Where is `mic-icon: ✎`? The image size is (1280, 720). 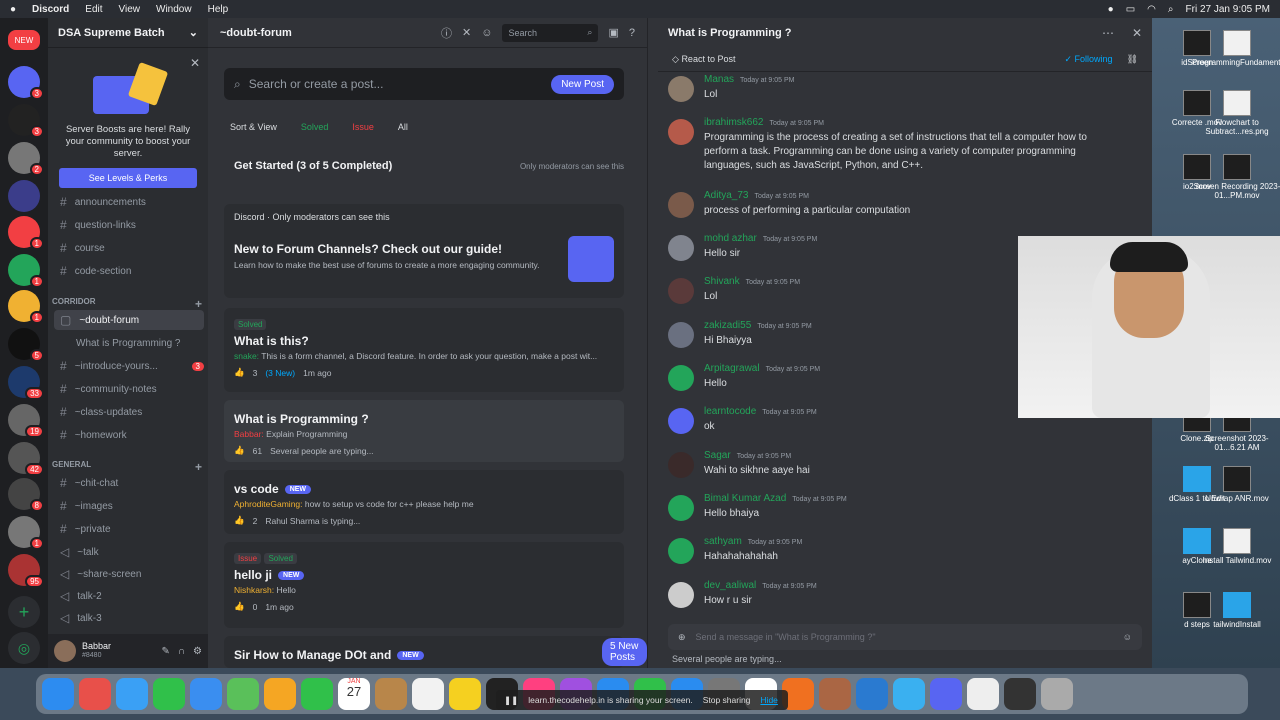
mic-icon: ✎ is located at coordinates (165, 651).